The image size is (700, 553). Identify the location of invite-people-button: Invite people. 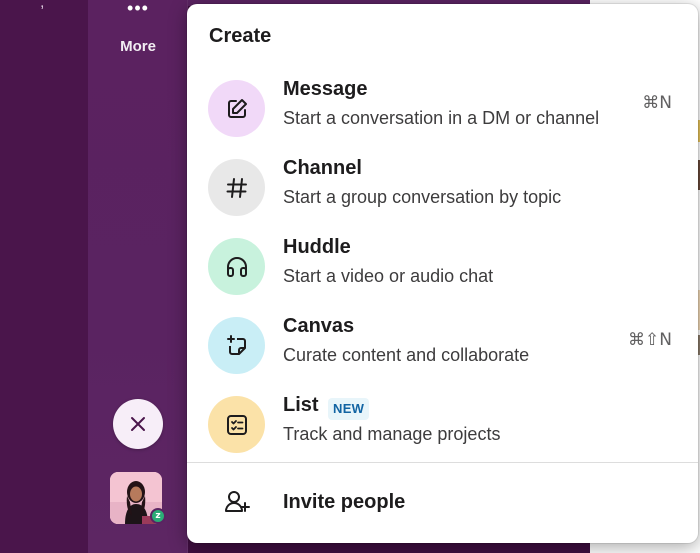
(442, 502).